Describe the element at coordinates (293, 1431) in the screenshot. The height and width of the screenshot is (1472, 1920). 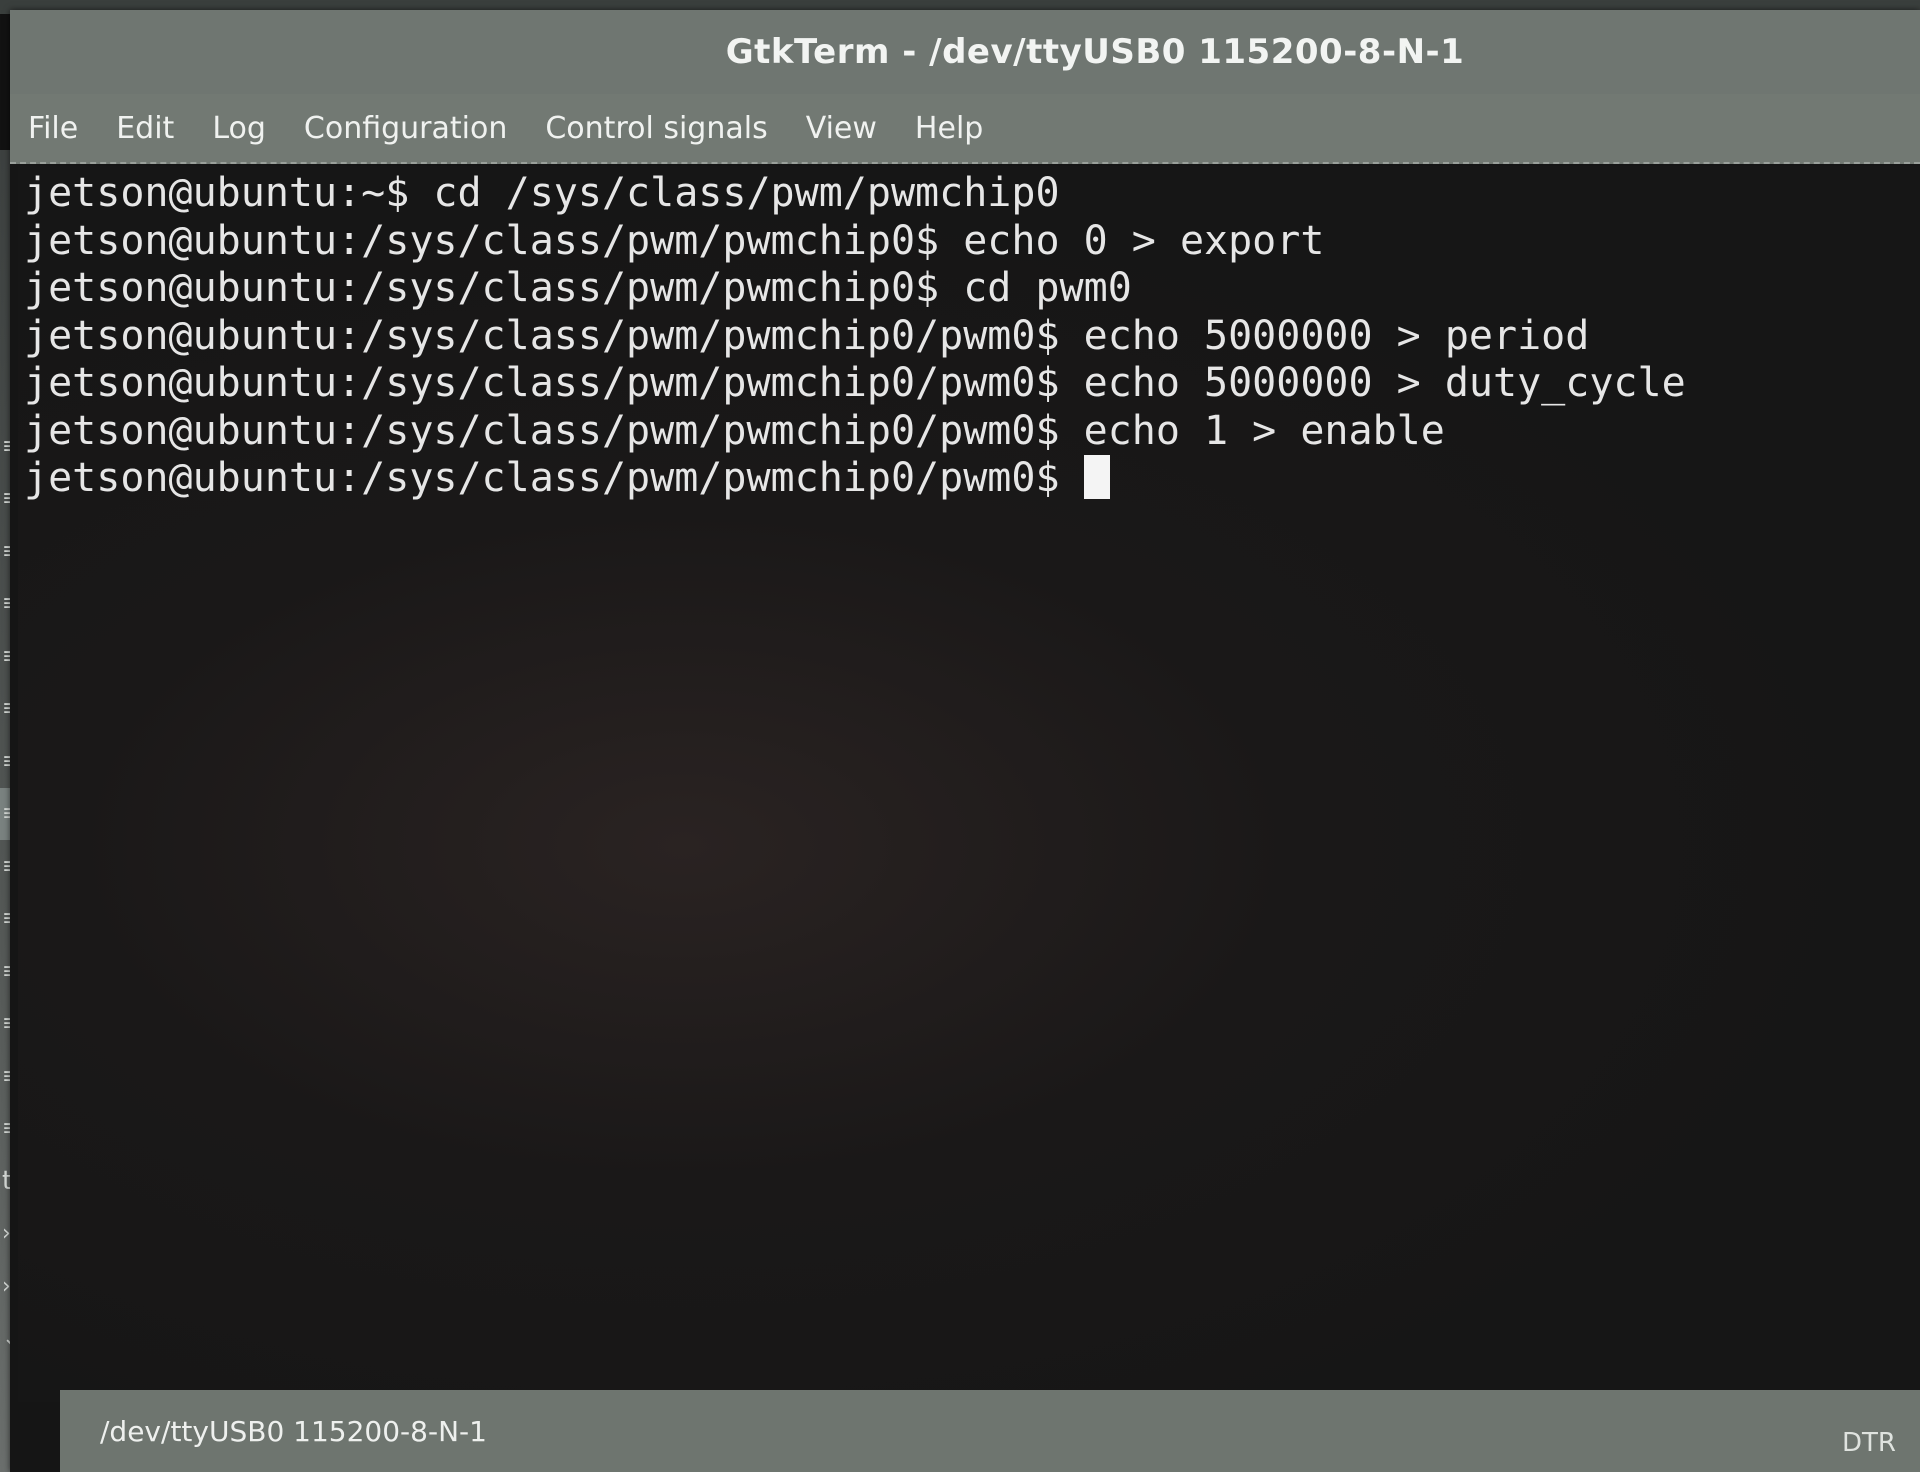
I see `status-port-settings: /dev/ttyUSB0 115200-8-N-1` at that location.